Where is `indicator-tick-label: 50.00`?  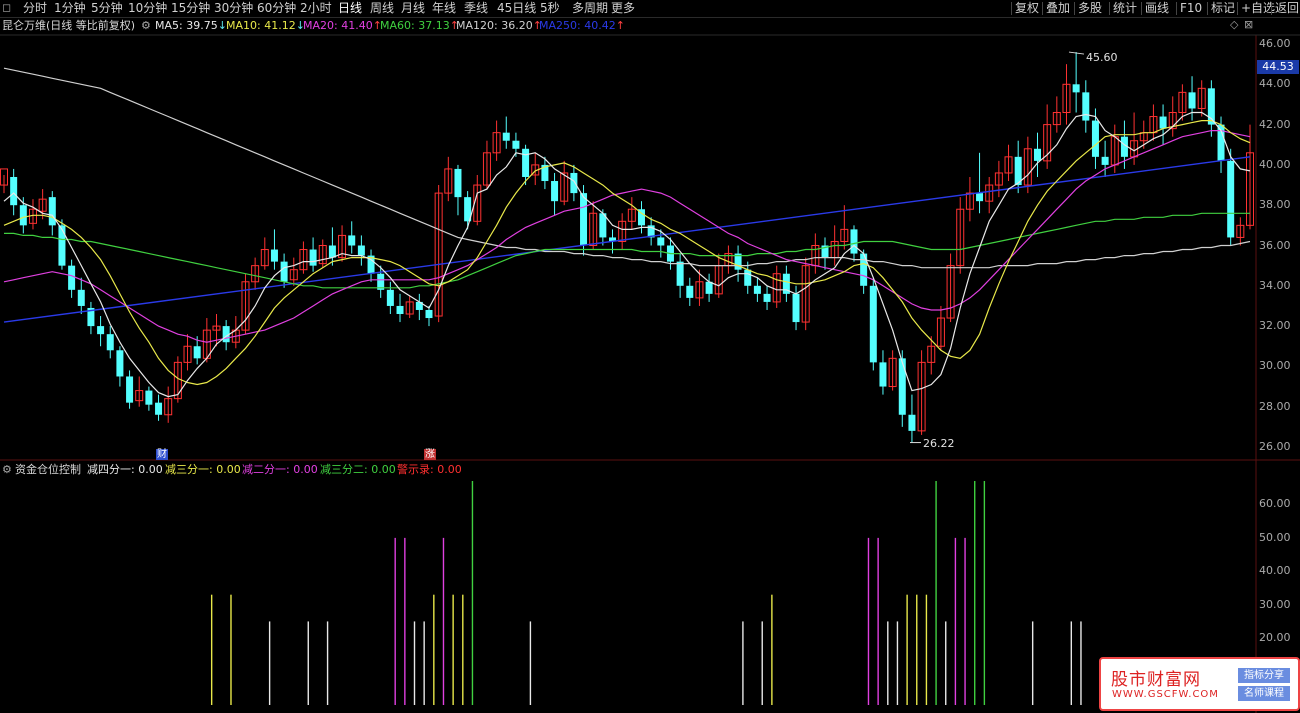
indicator-tick-label: 50.00 is located at coordinates (1275, 537).